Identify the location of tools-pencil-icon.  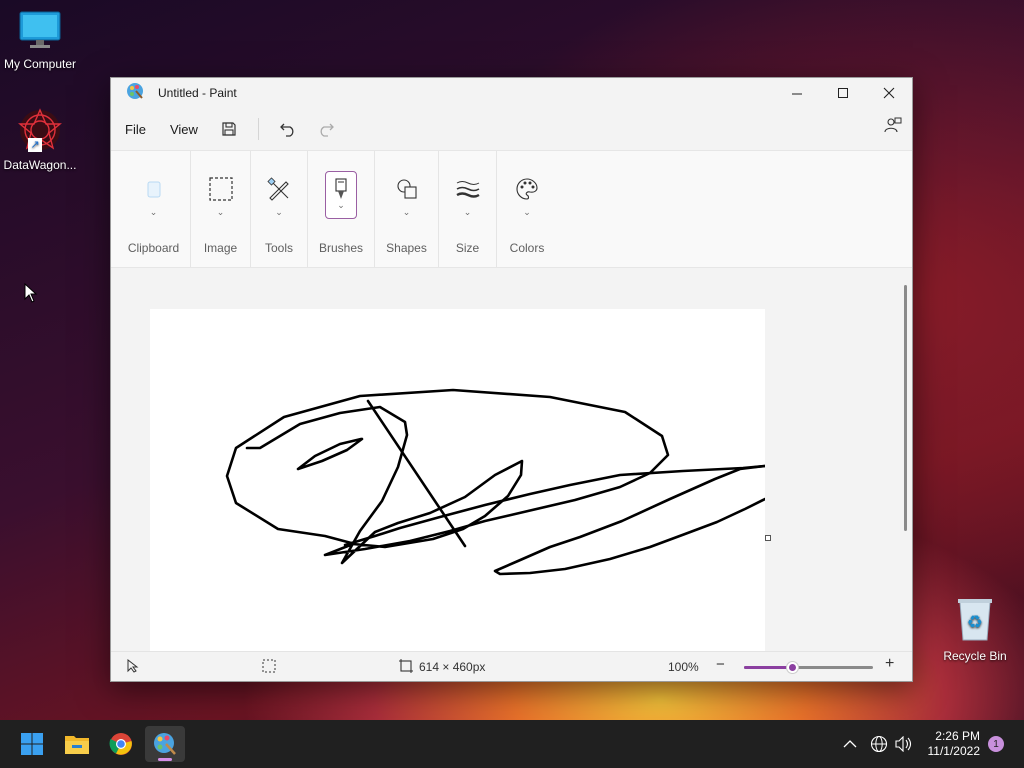
(279, 189).